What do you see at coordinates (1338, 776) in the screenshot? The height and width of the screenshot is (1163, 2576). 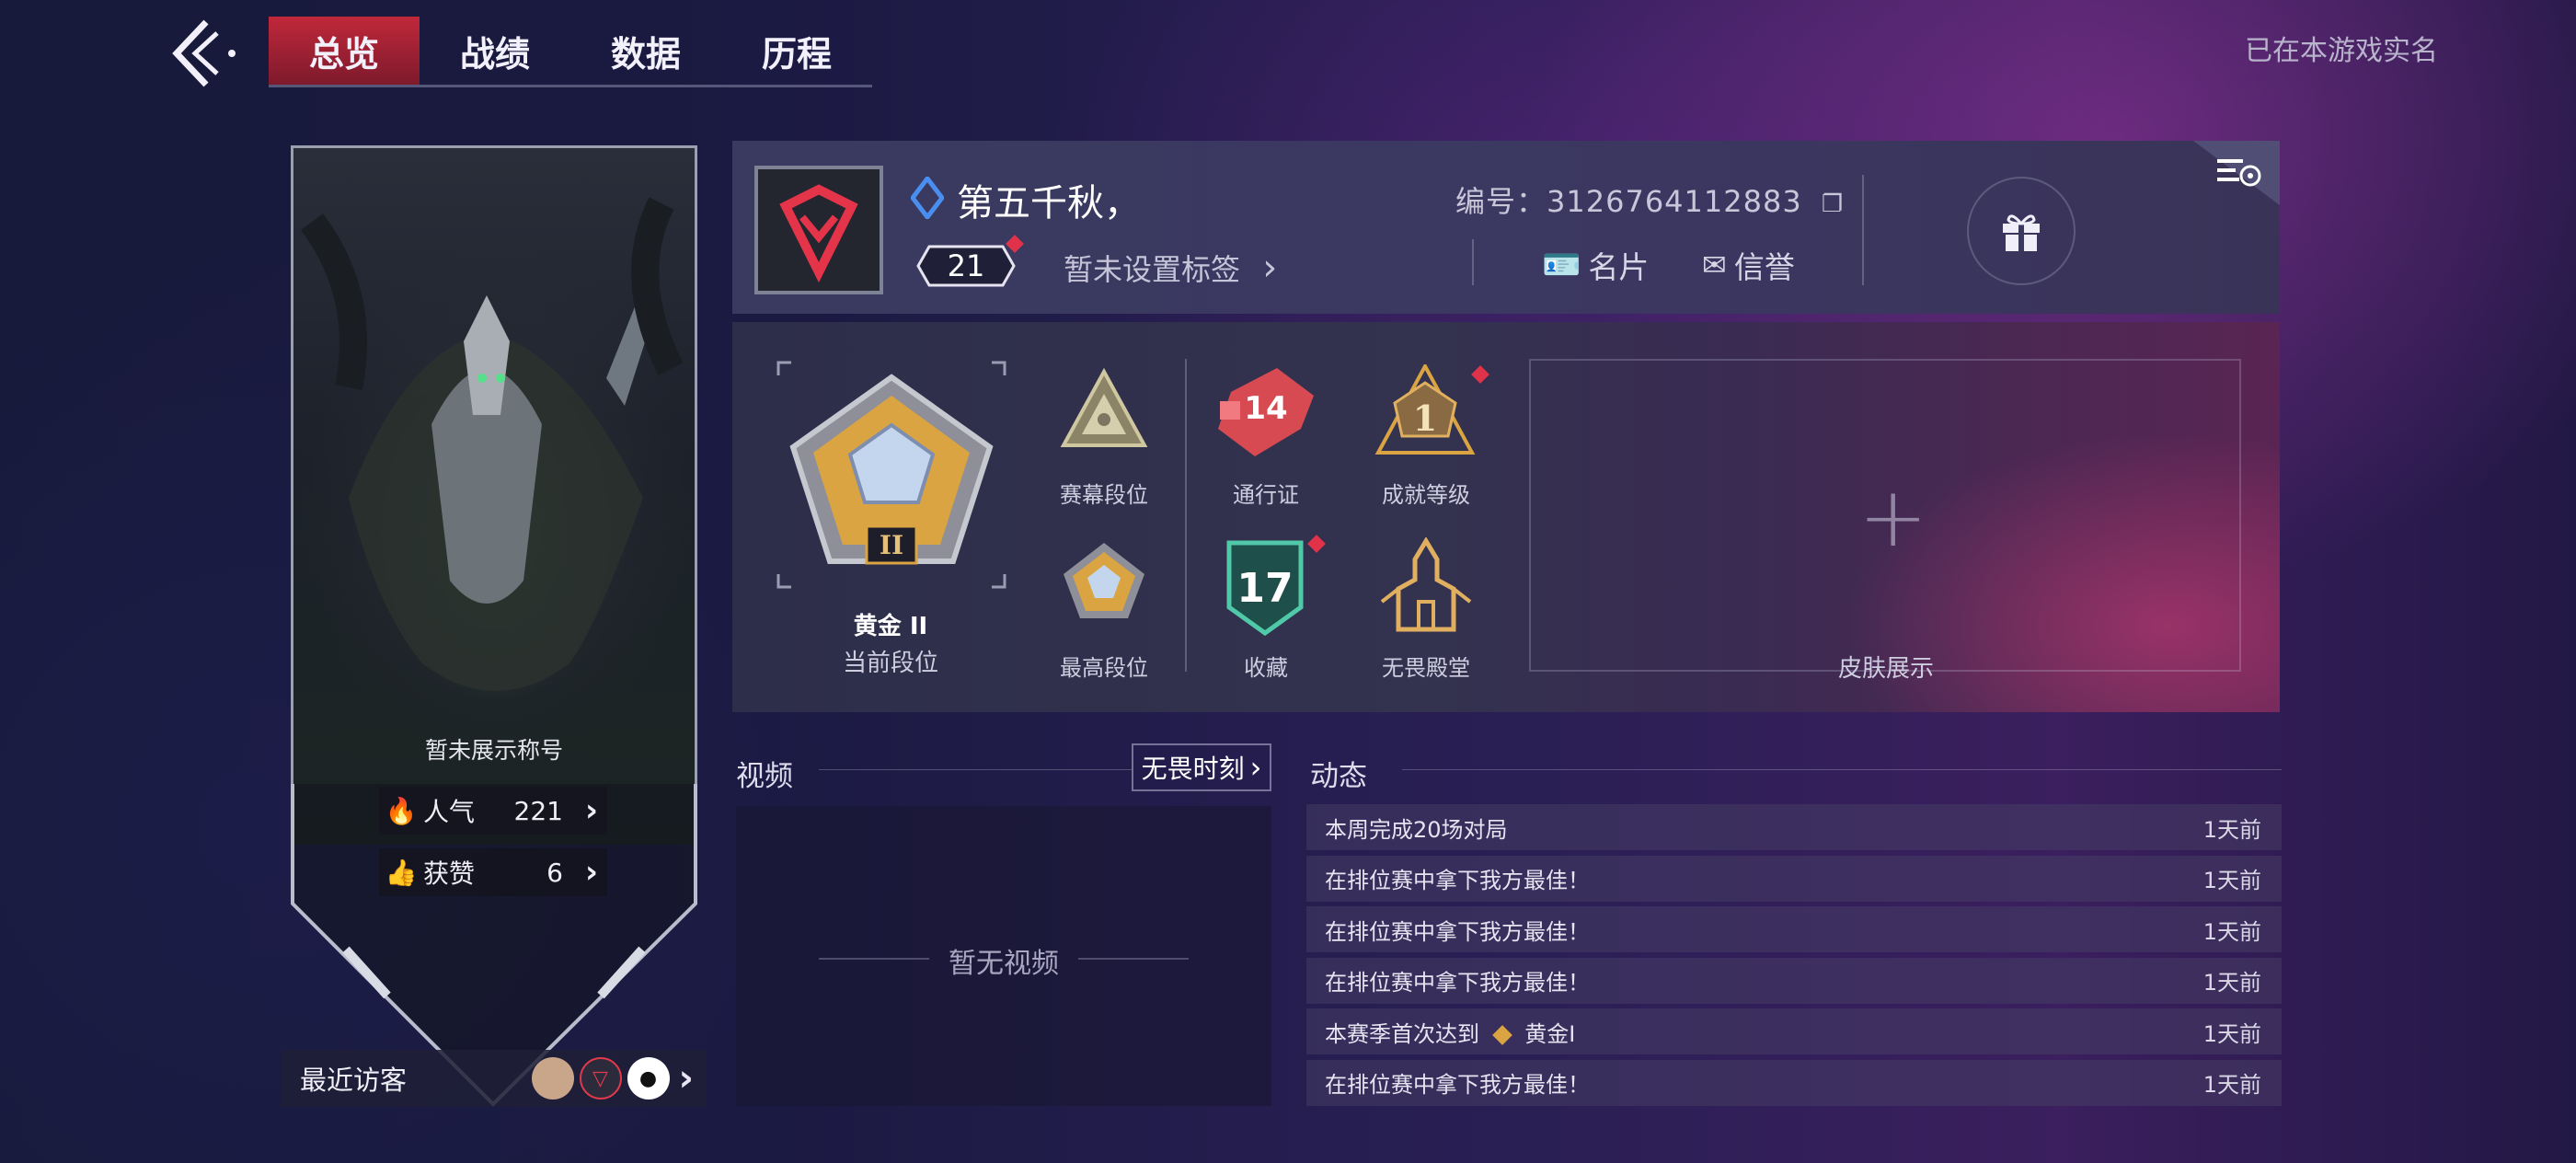 I see `feed-section-title: 动态` at bounding box center [1338, 776].